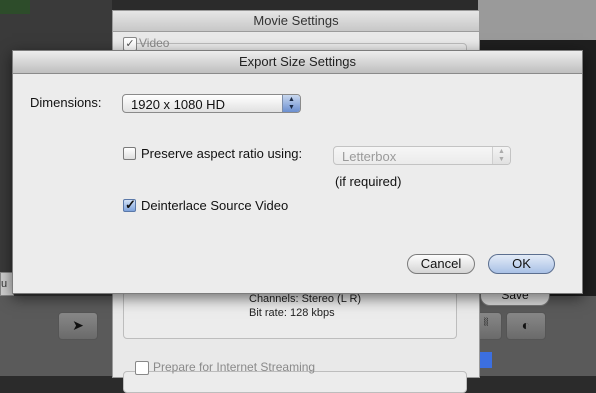 The height and width of the screenshot is (393, 596). I want to click on dimensions-value: 1920 x 1080 HD, so click(178, 104).